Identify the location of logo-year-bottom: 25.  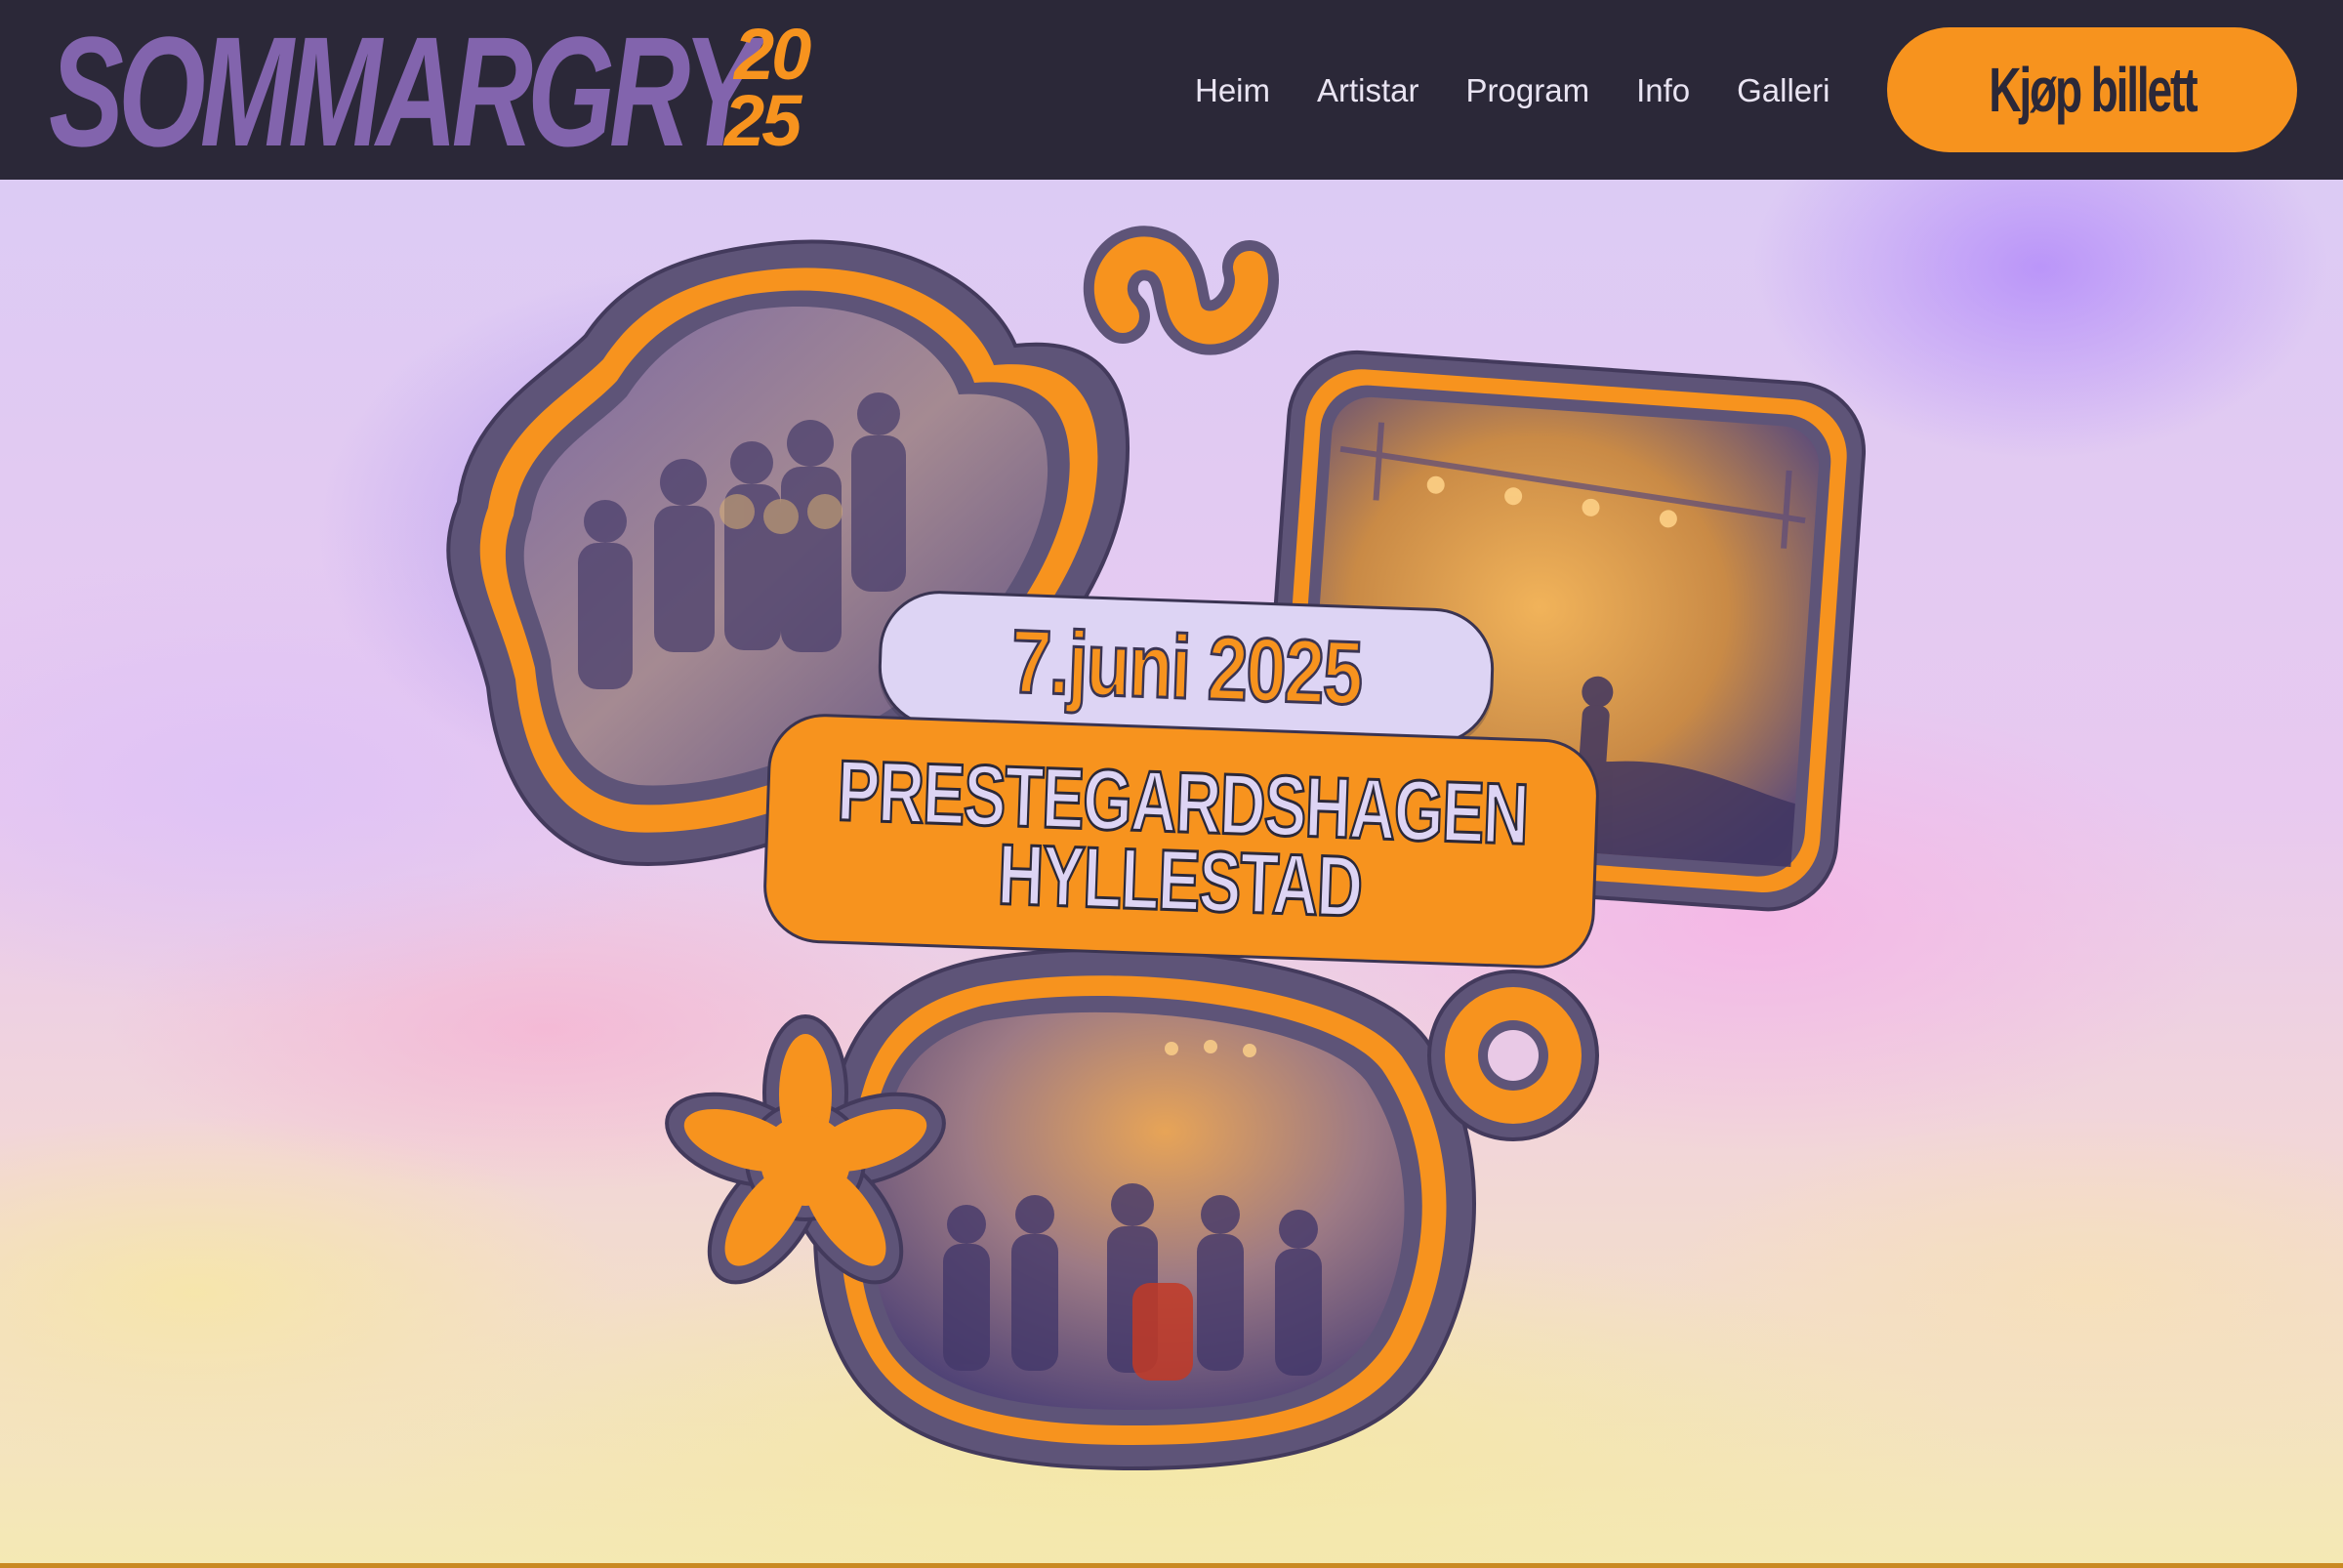
(763, 121).